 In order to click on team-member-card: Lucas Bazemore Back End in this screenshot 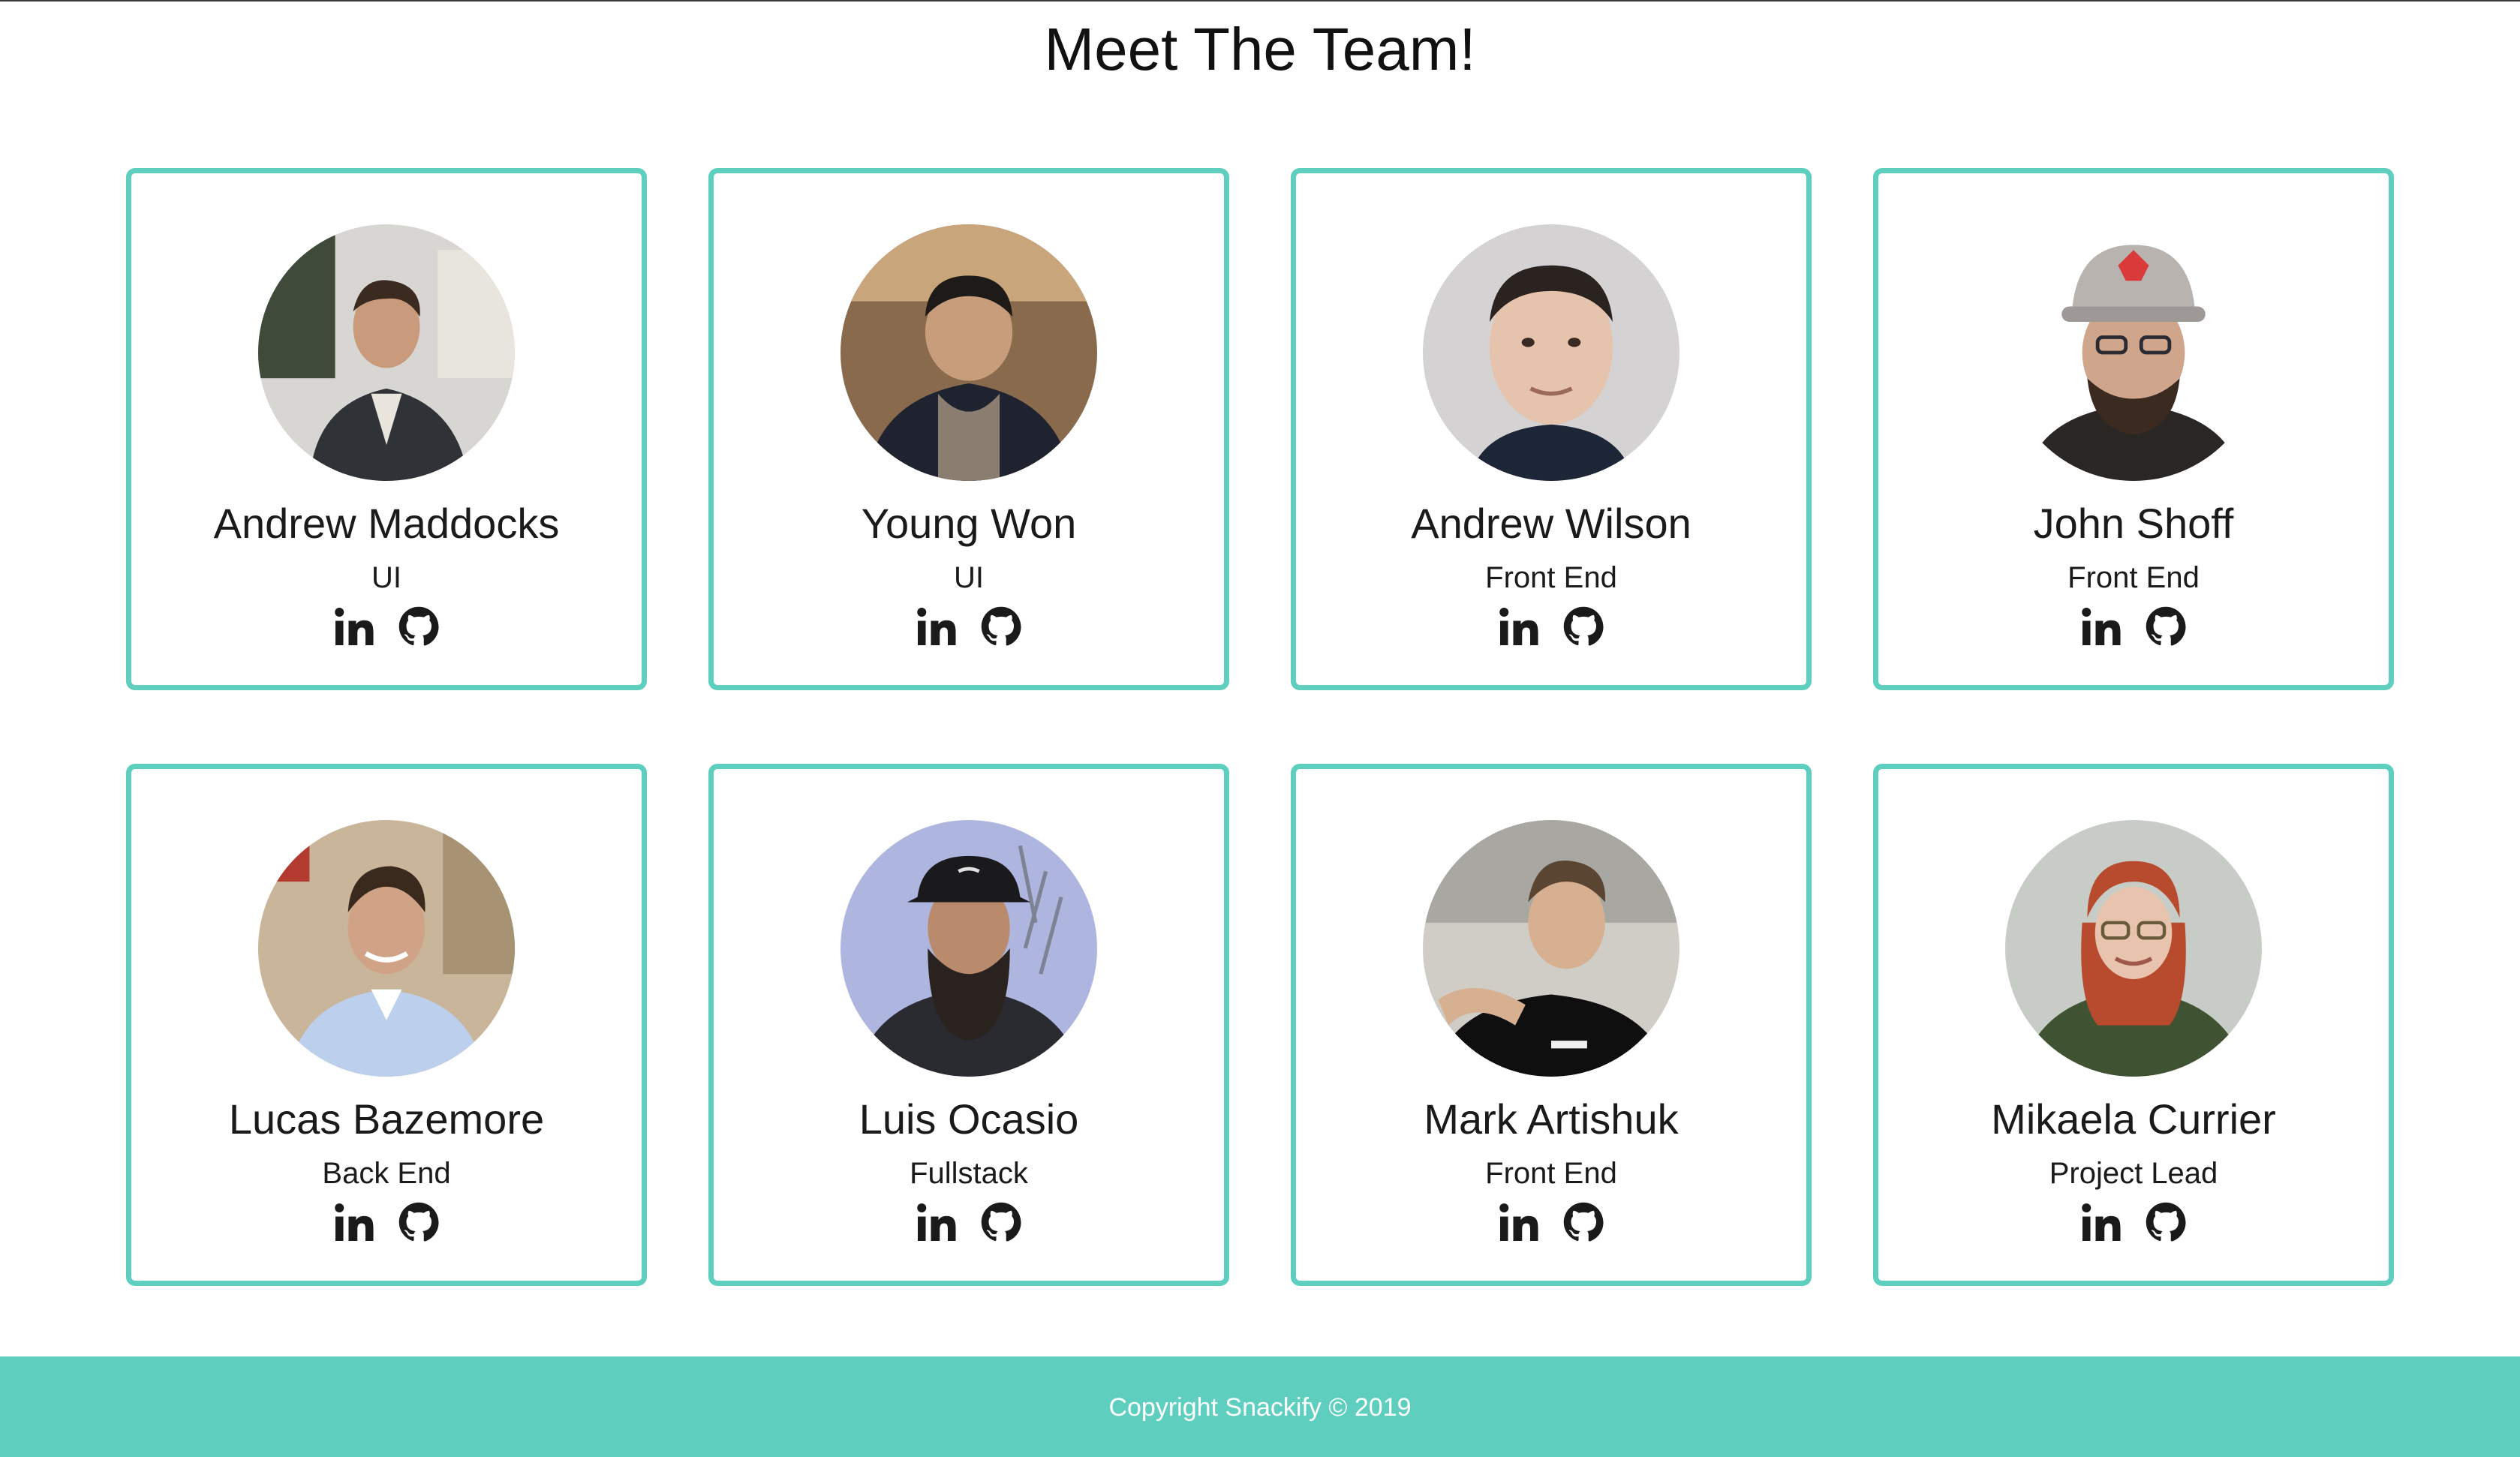, I will do `click(386, 1025)`.